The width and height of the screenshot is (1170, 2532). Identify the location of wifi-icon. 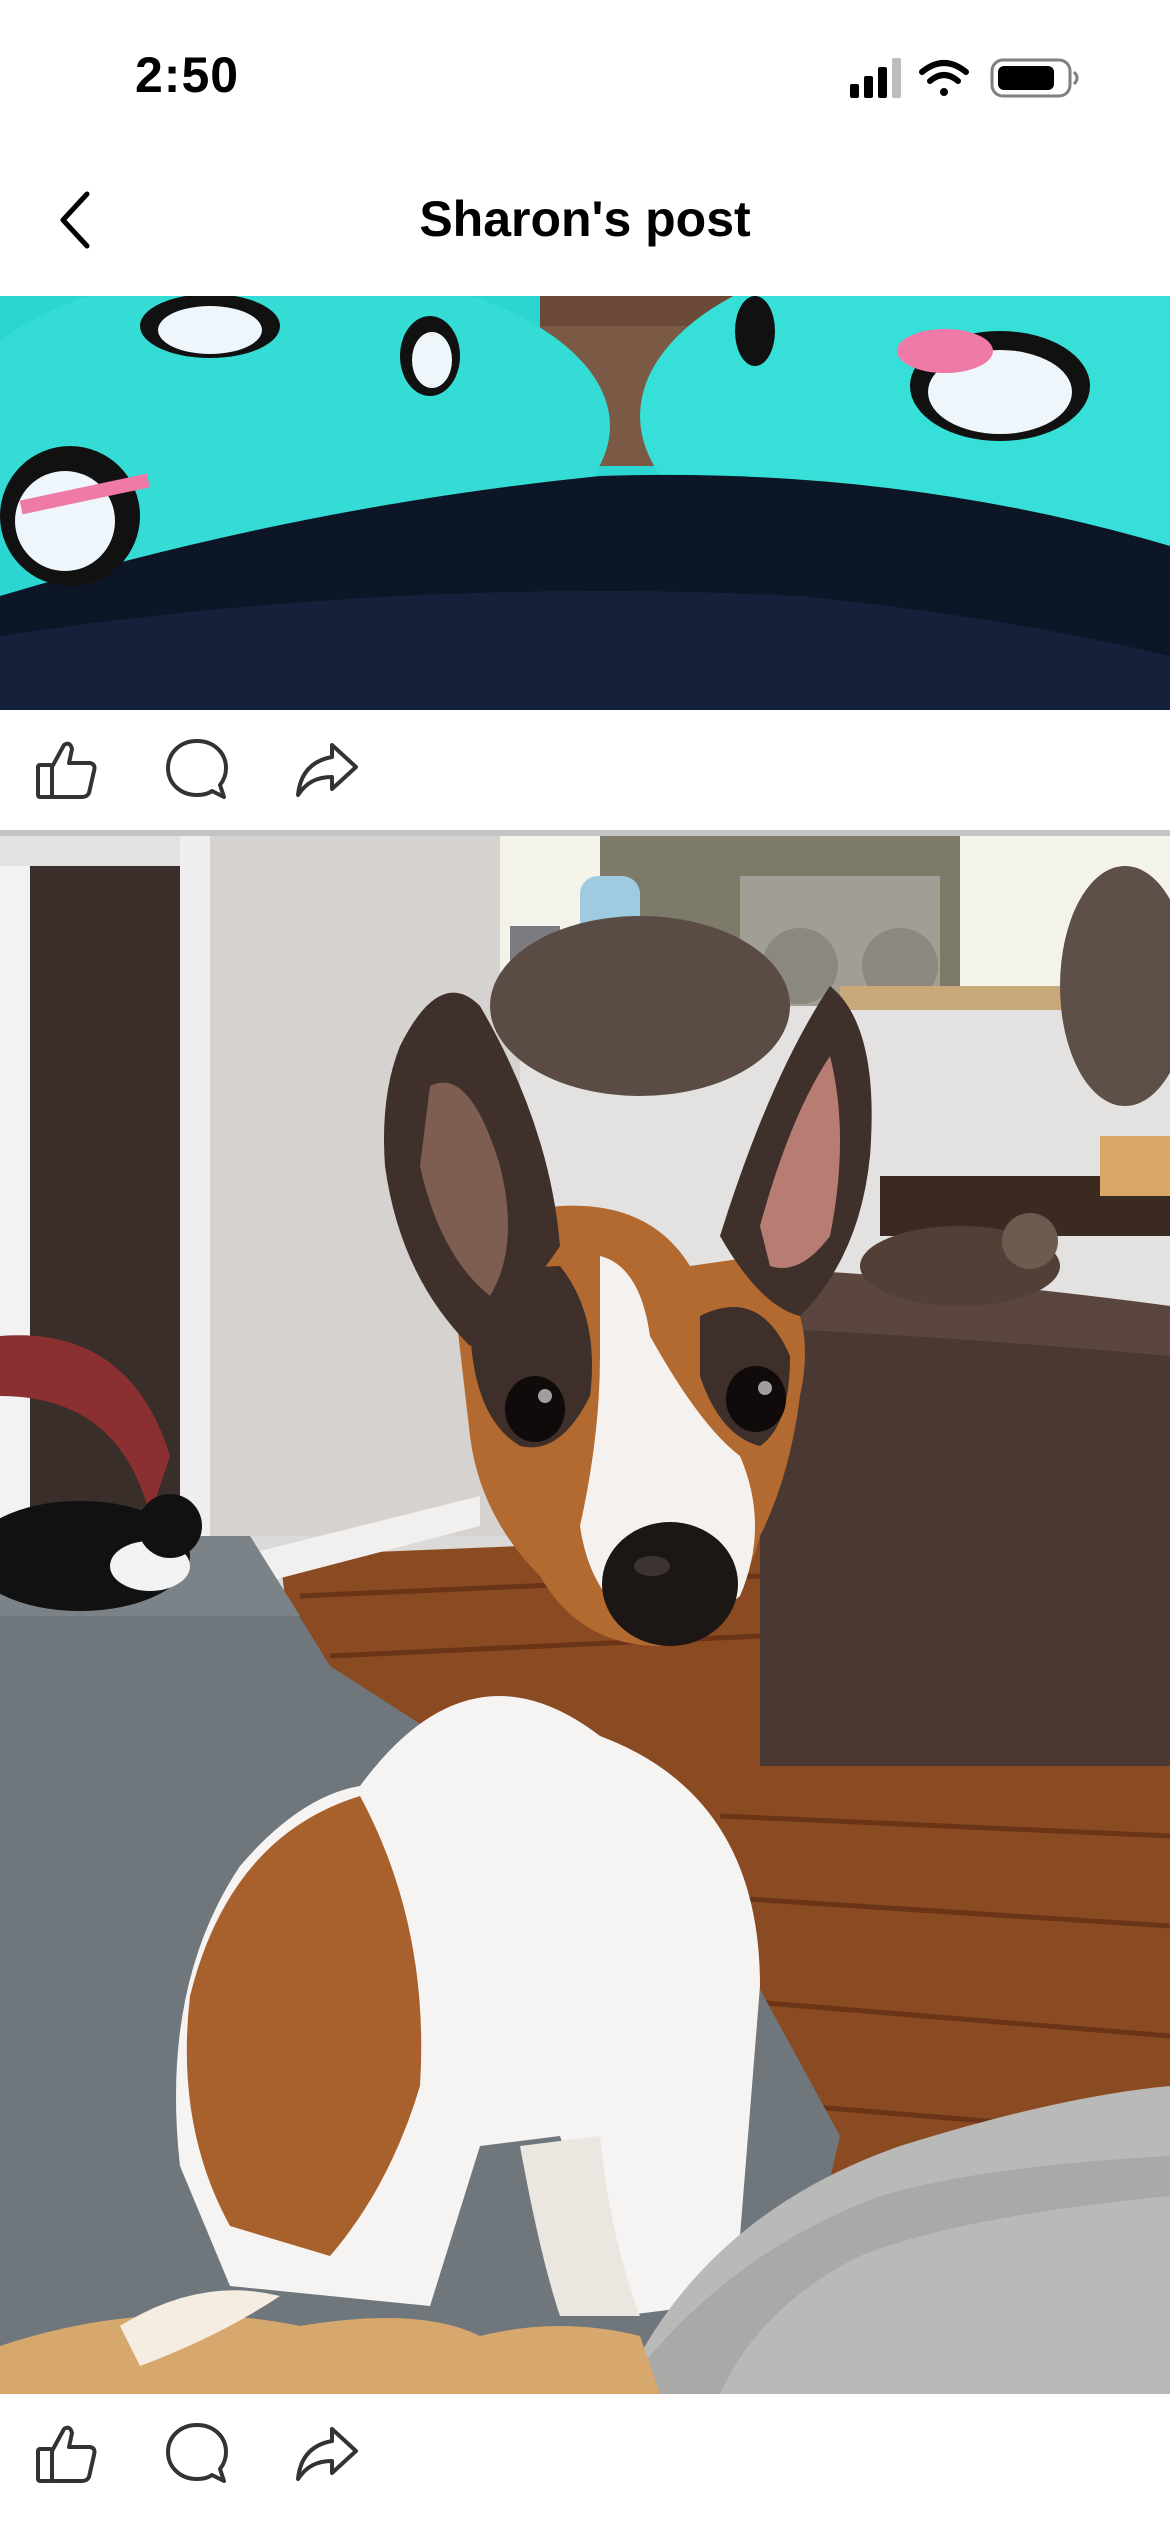
(944, 78).